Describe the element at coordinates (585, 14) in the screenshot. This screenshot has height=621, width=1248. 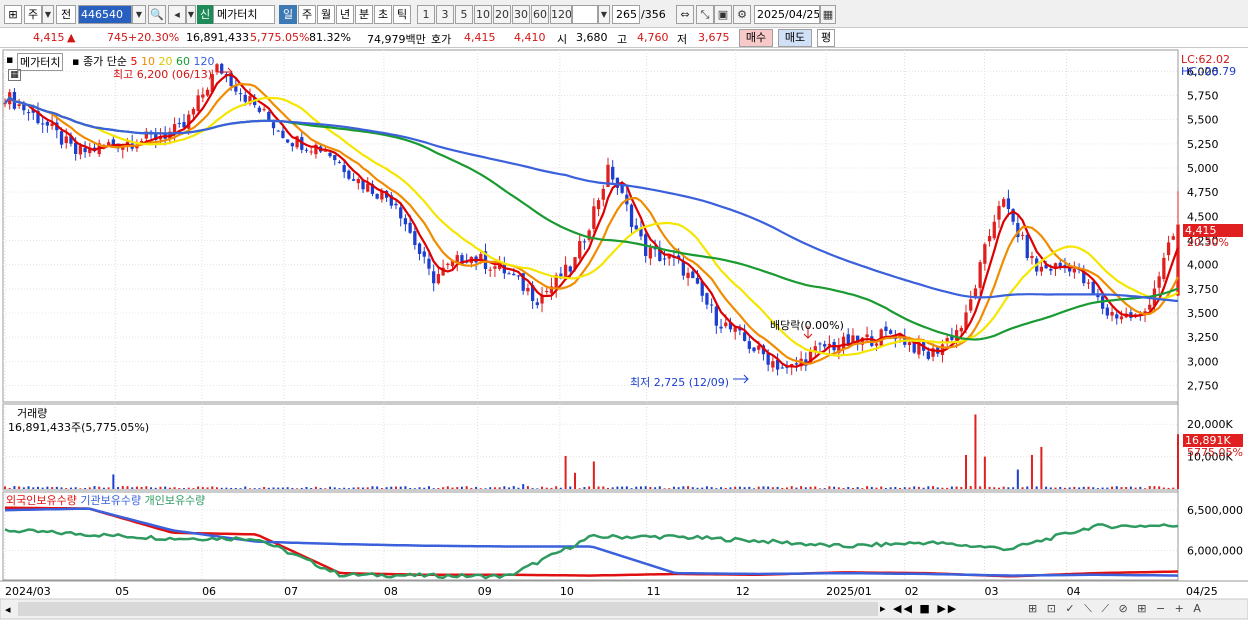
I see `custom-interval-input` at that location.